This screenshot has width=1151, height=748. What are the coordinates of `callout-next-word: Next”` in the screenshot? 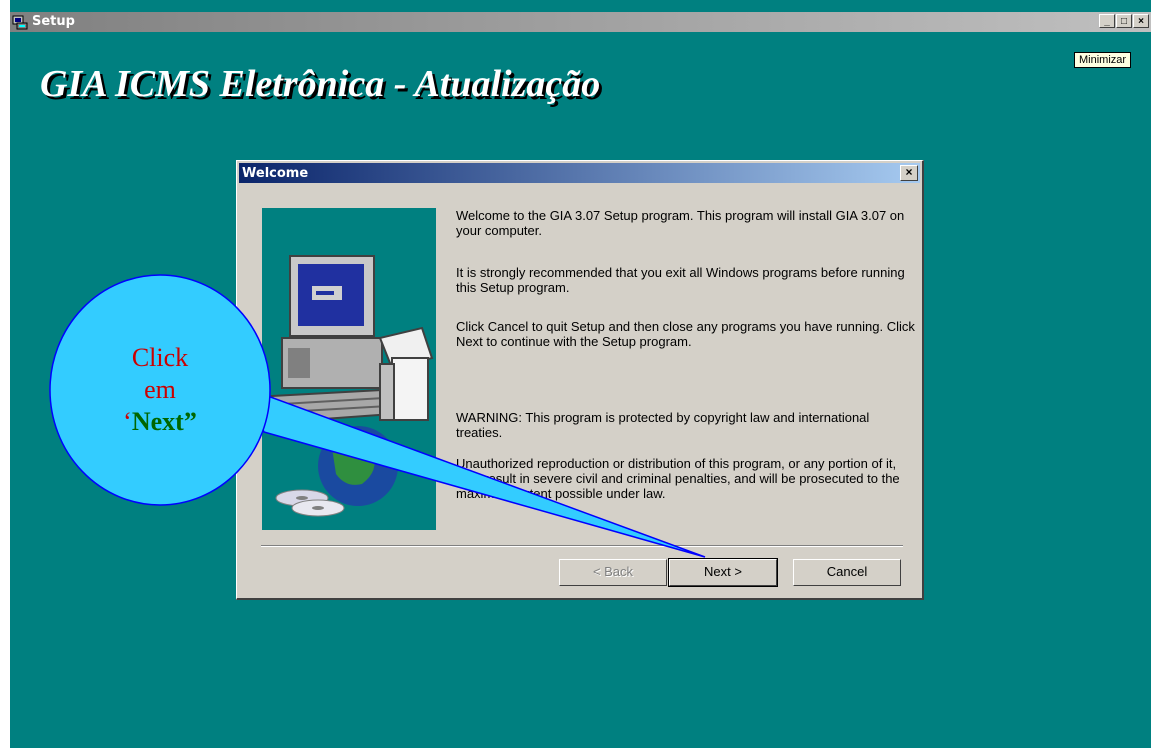 It's located at (164, 421).